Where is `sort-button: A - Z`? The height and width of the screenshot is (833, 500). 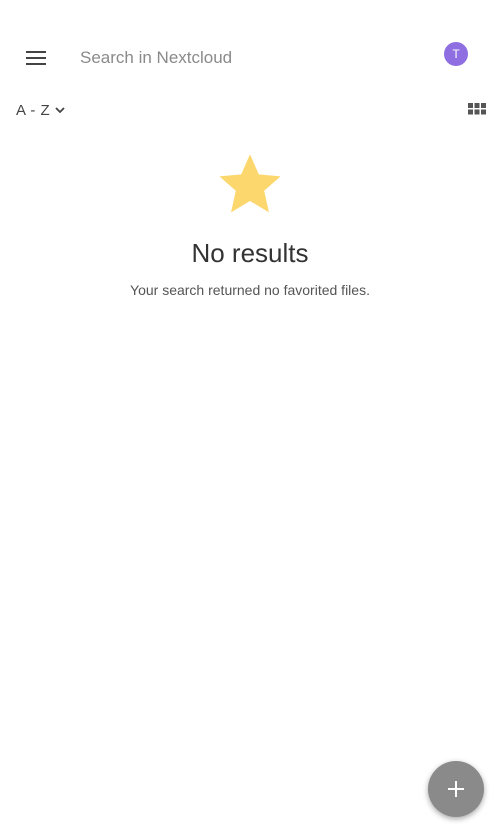
sort-button: A - Z is located at coordinates (42, 110).